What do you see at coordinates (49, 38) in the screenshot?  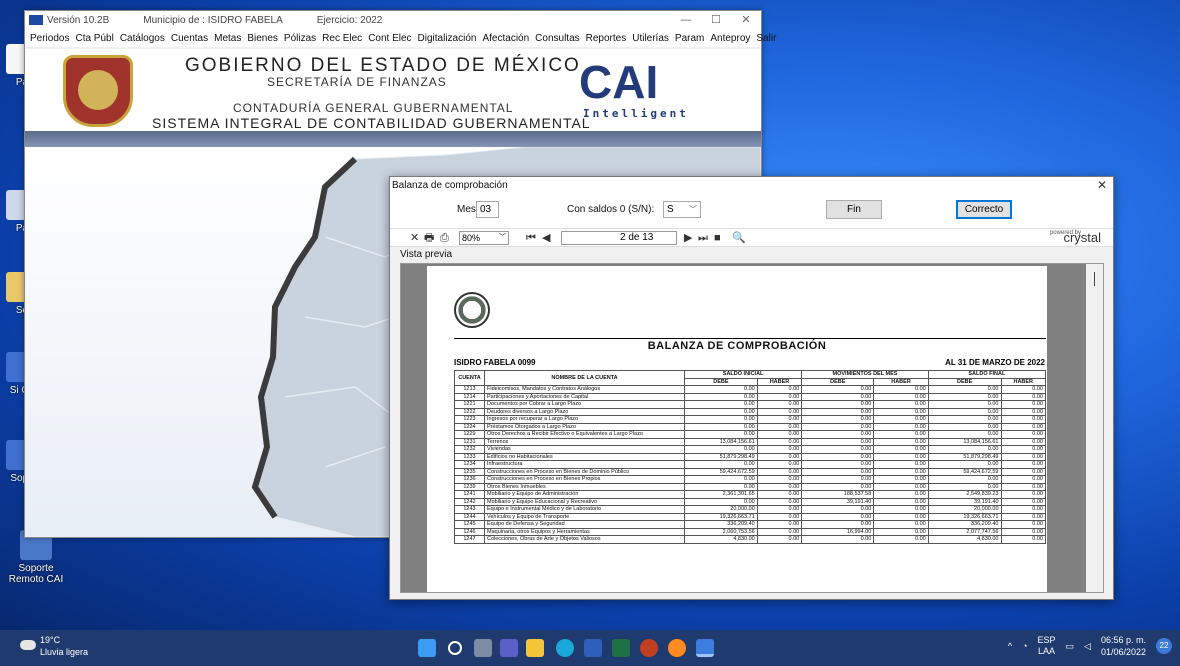 I see `menu-periodos: Periodos` at bounding box center [49, 38].